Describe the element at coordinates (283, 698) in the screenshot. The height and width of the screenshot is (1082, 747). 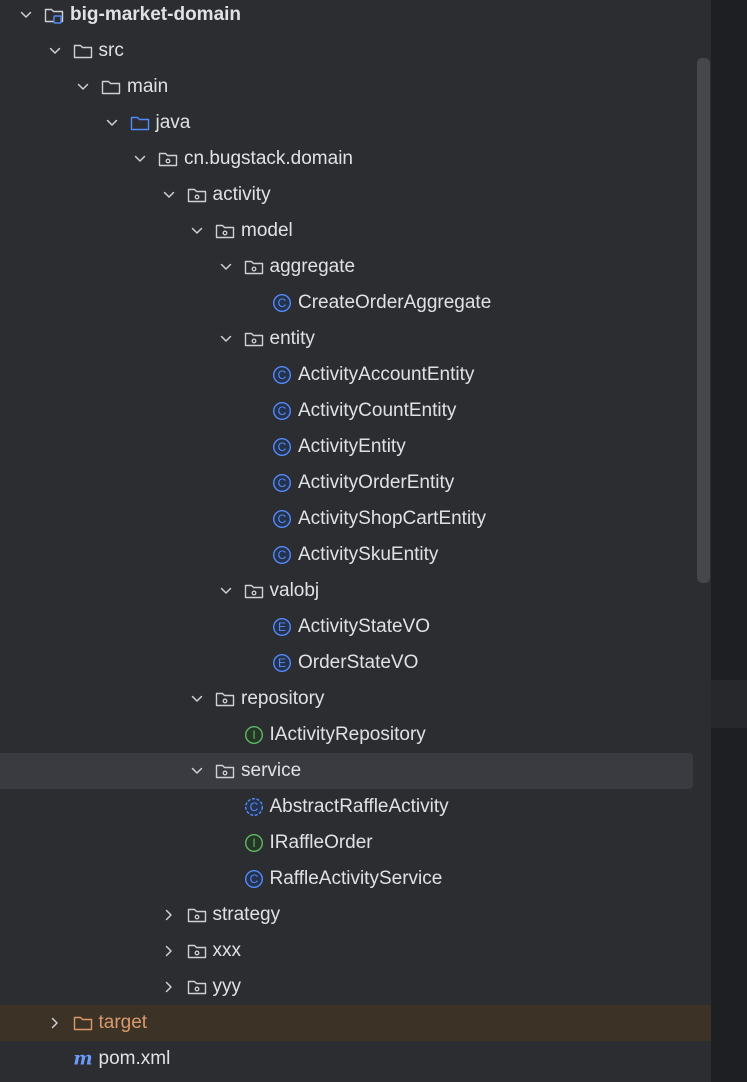
I see `tree-row-label: repository` at that location.